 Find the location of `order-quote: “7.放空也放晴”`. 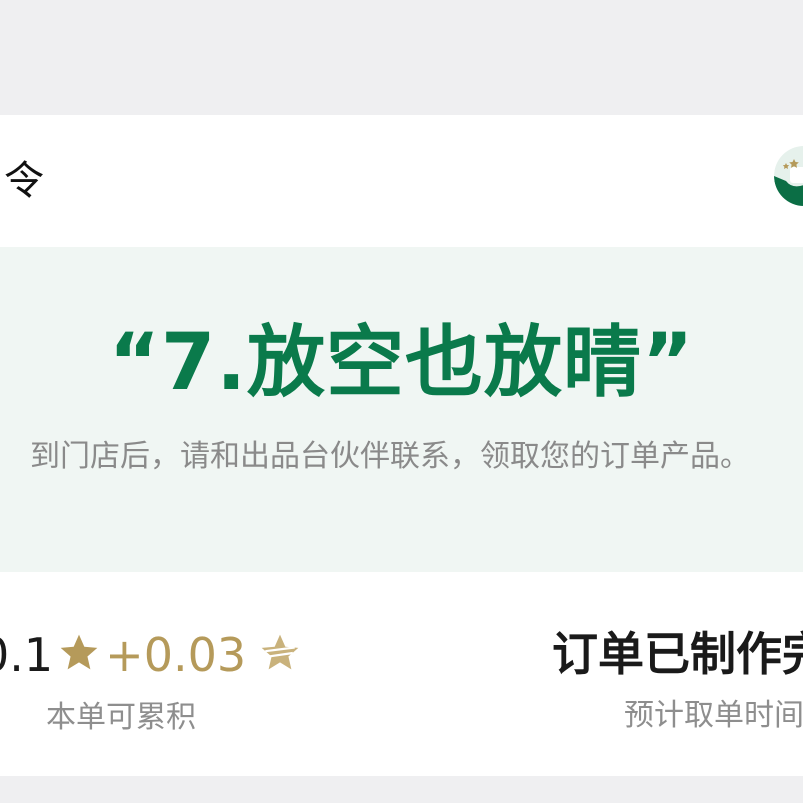

order-quote: “7.放空也放晴” is located at coordinates (401, 363).